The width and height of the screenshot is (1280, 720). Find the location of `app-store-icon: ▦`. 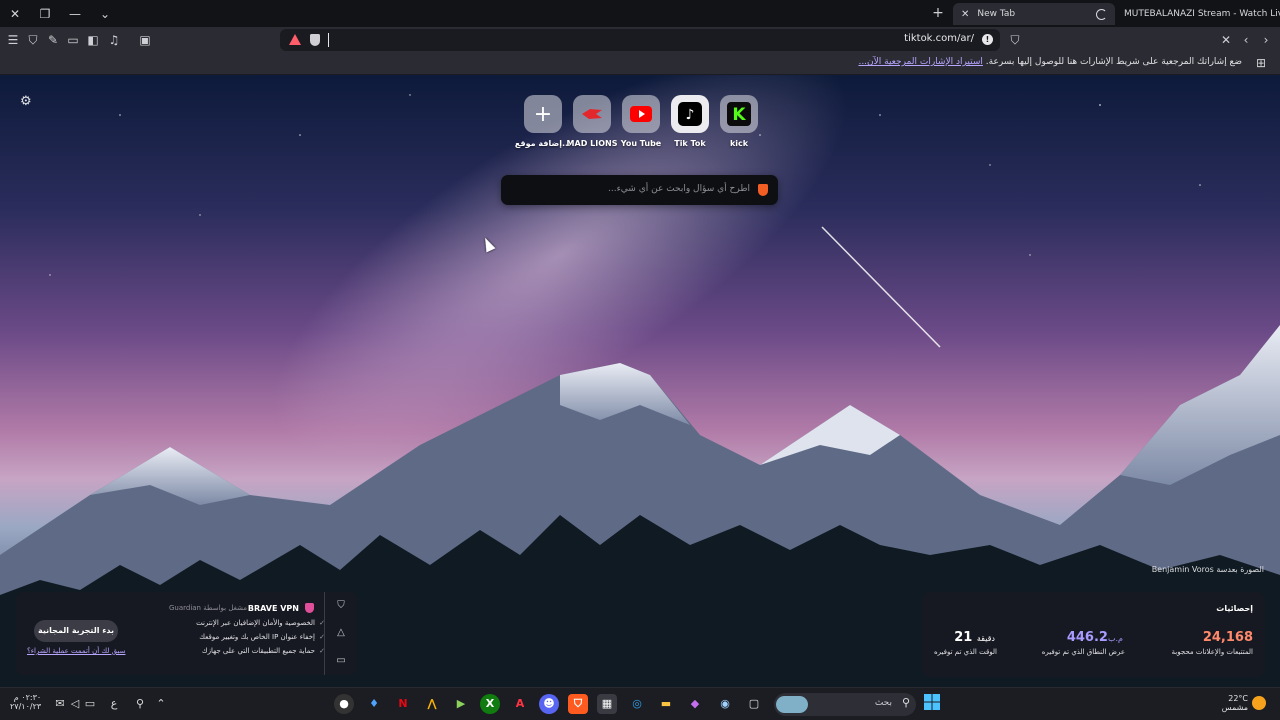

app-store-icon: ▦ is located at coordinates (607, 704).